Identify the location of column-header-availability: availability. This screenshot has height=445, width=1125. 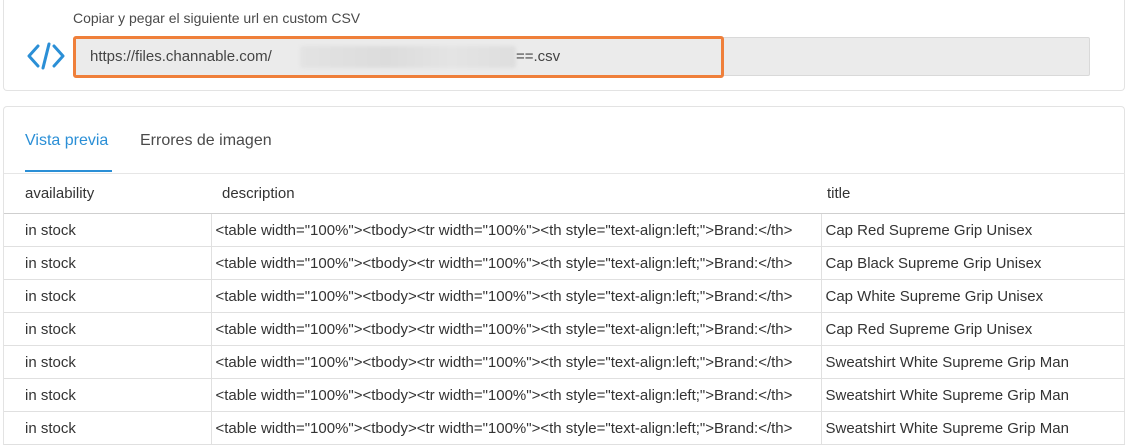
(107, 193).